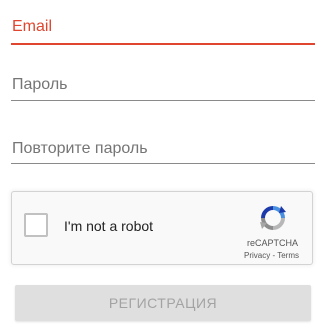 This screenshot has width=325, height=331. I want to click on password-repeat-input, so click(163, 144).